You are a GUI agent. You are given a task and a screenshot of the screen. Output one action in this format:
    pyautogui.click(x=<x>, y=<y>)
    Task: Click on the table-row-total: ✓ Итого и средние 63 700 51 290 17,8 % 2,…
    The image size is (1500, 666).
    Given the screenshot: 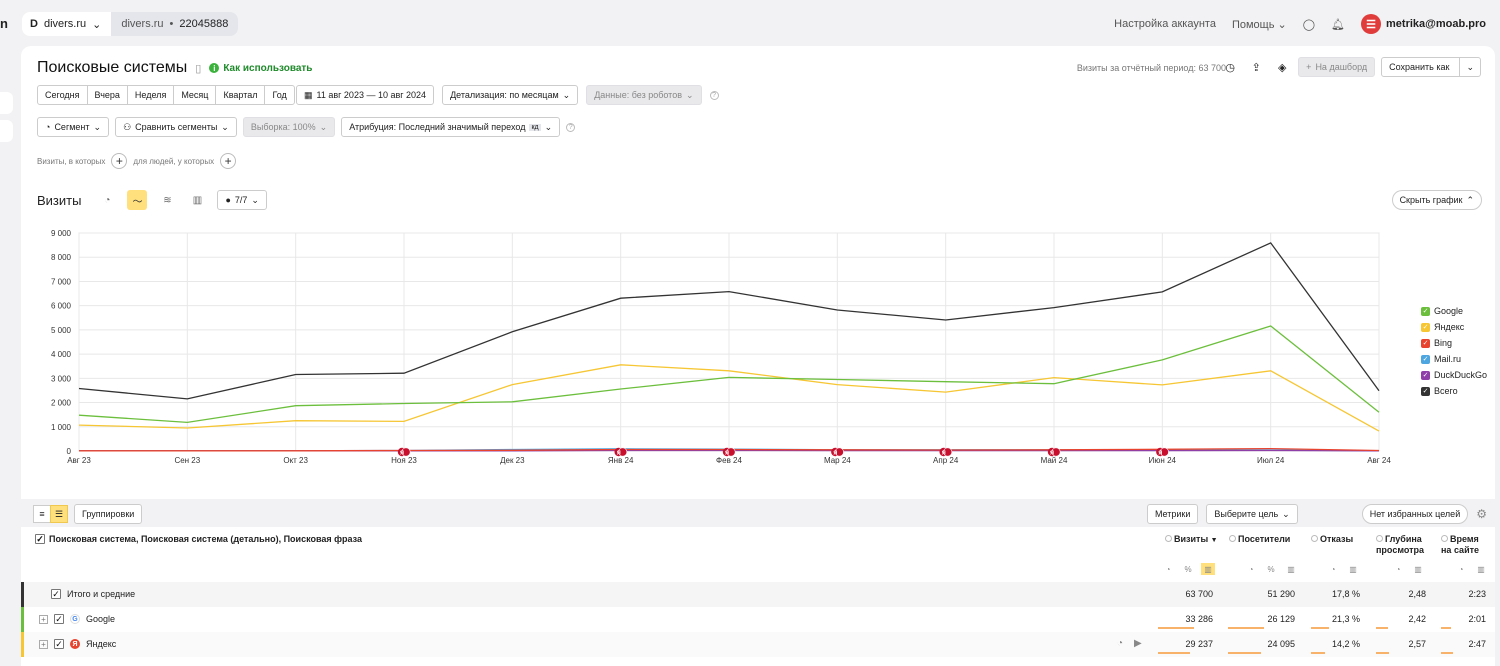 What is the action you would take?
    pyautogui.click(x=758, y=594)
    